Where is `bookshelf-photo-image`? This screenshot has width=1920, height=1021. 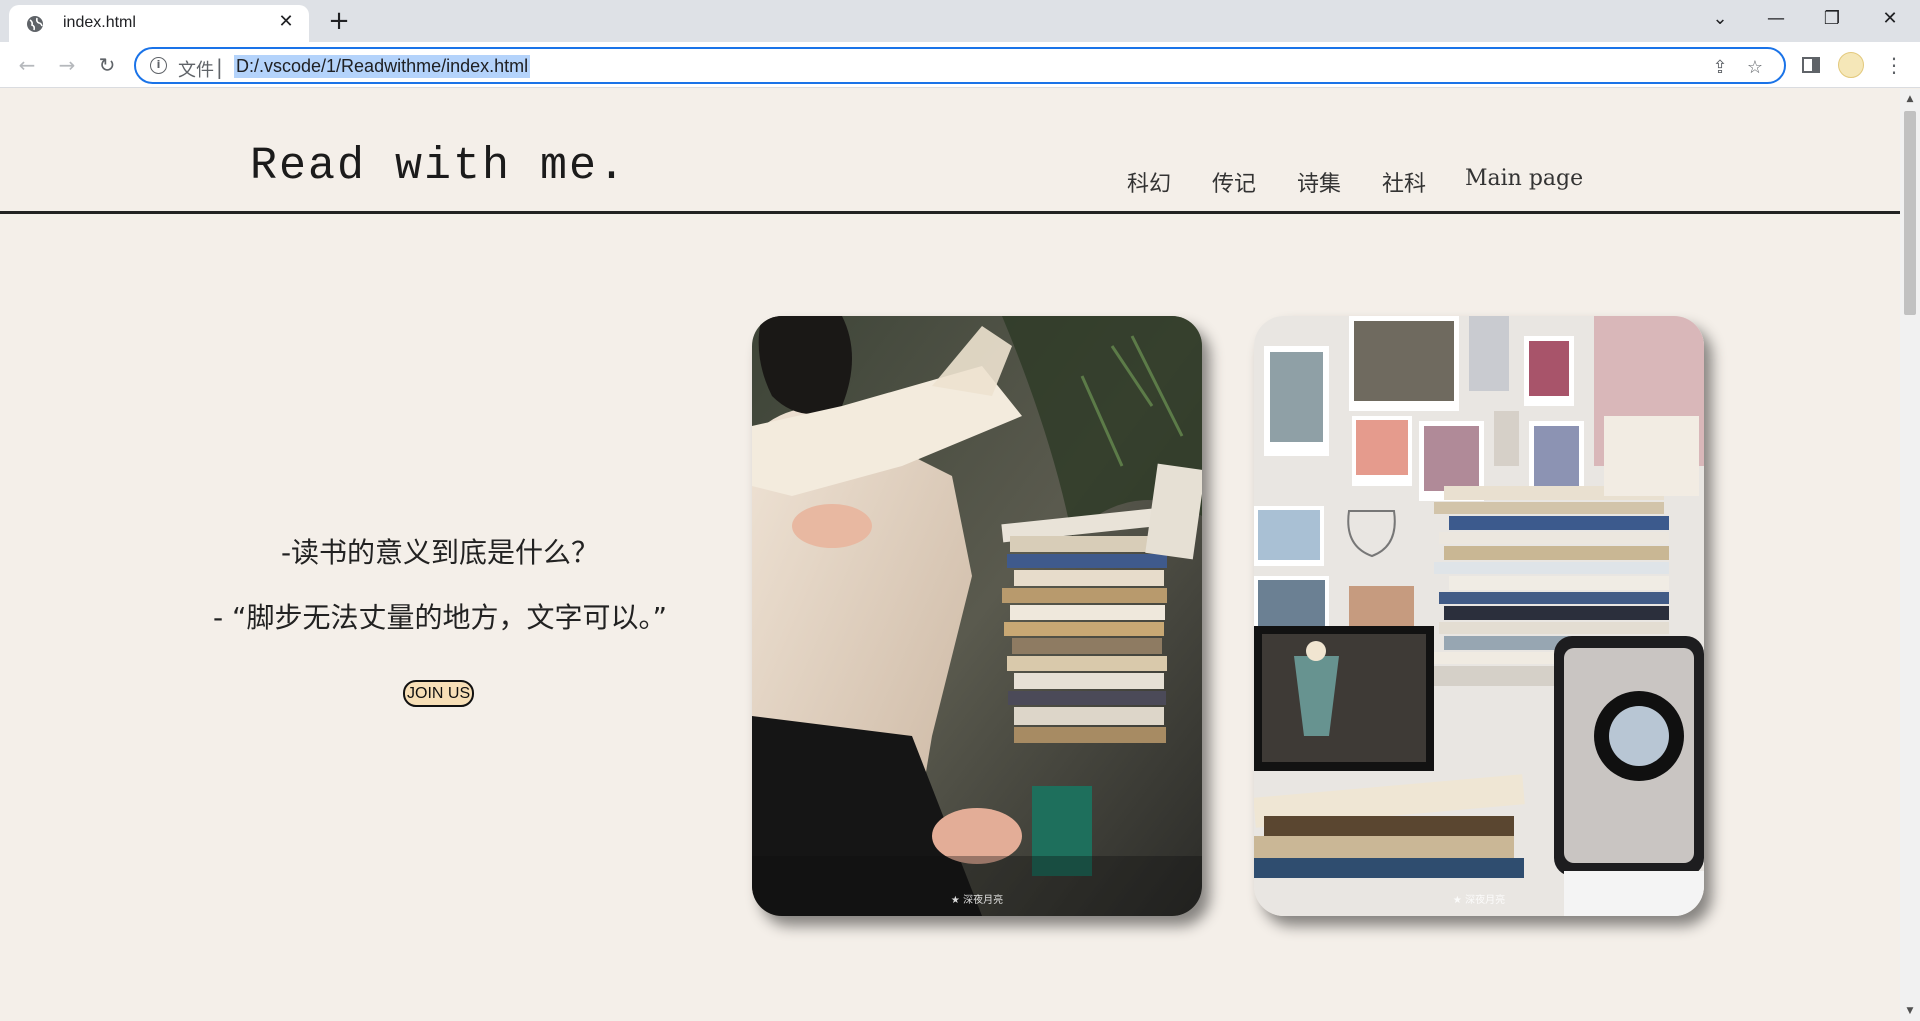 bookshelf-photo-image is located at coordinates (1479, 616).